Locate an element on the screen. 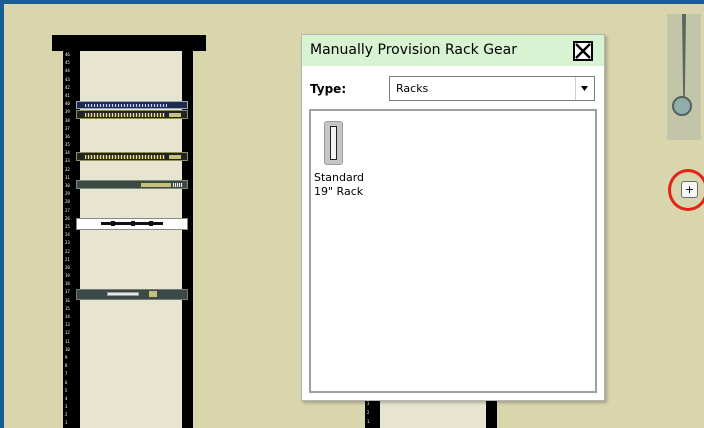 The image size is (704, 428). dialog-header: Manually Provision Rack Gear is located at coordinates (453, 50).